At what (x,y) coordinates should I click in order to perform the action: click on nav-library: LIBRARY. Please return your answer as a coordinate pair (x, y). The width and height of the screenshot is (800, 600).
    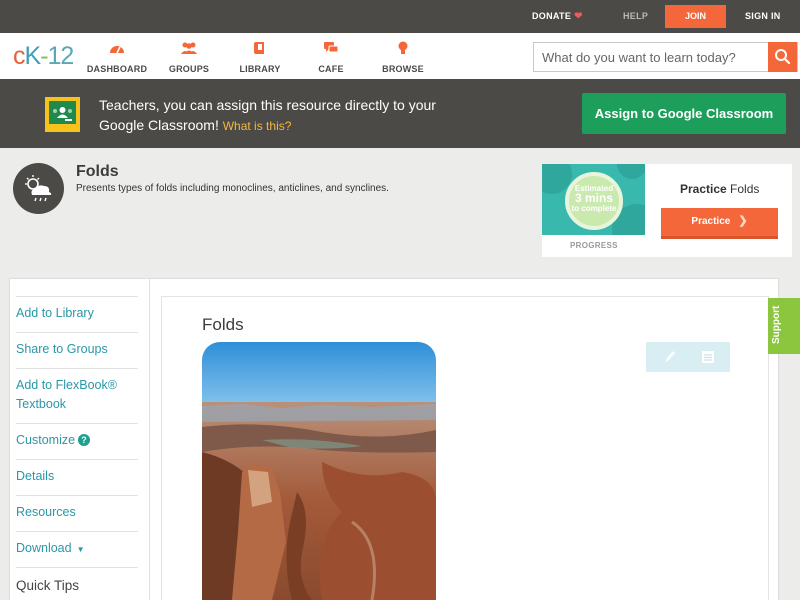
    Looking at the image, I should click on (260, 59).